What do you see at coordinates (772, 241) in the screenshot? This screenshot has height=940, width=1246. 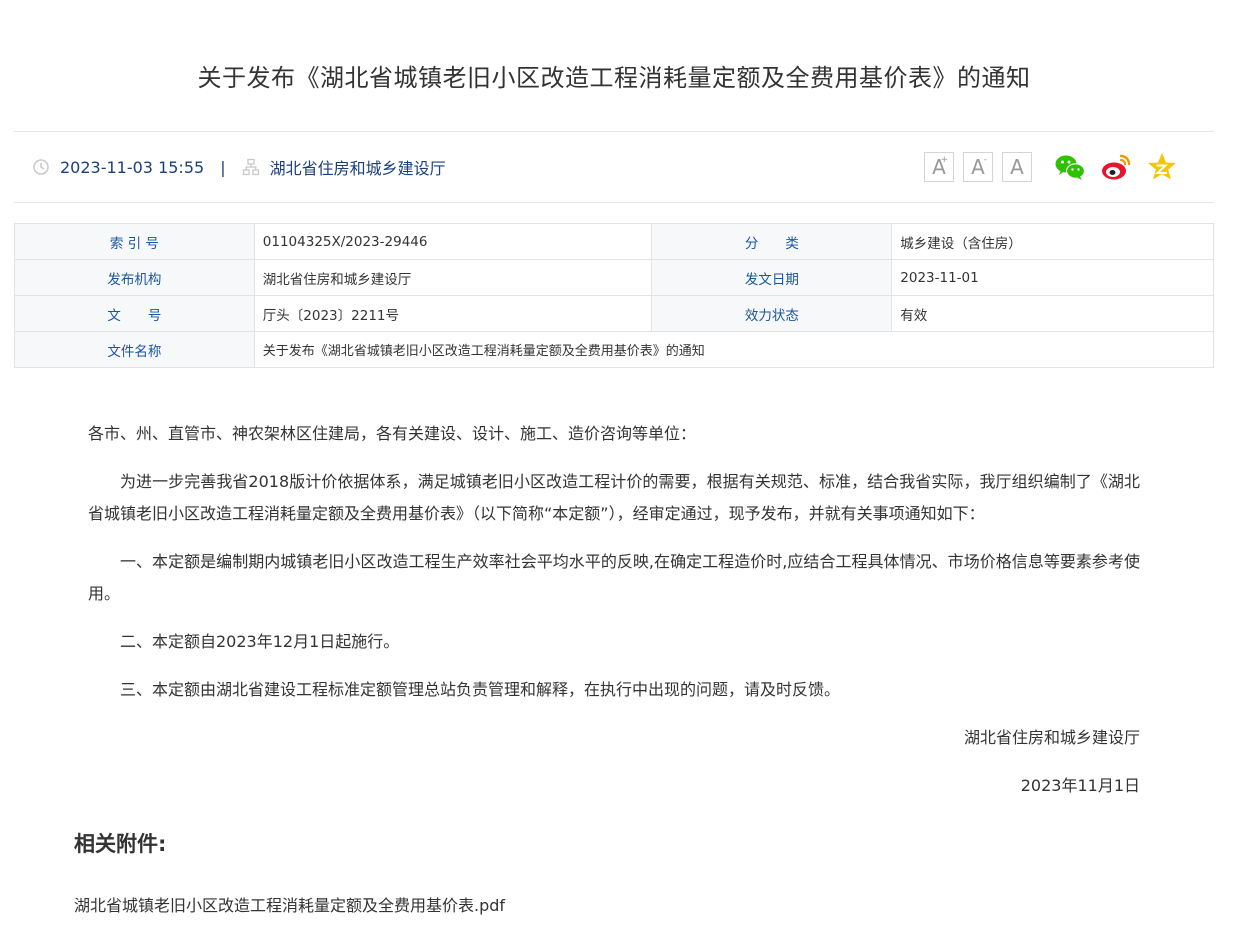 I see `category-label: 分 类` at bounding box center [772, 241].